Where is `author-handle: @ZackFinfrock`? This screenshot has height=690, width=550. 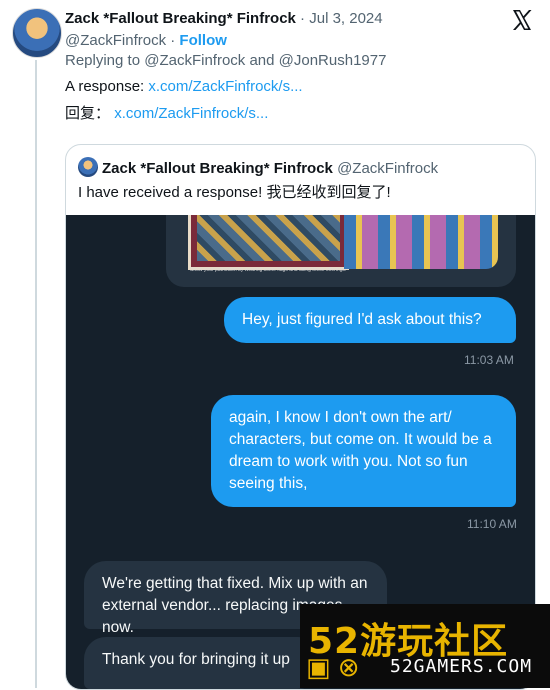
author-handle: @ZackFinfrock is located at coordinates (115, 40).